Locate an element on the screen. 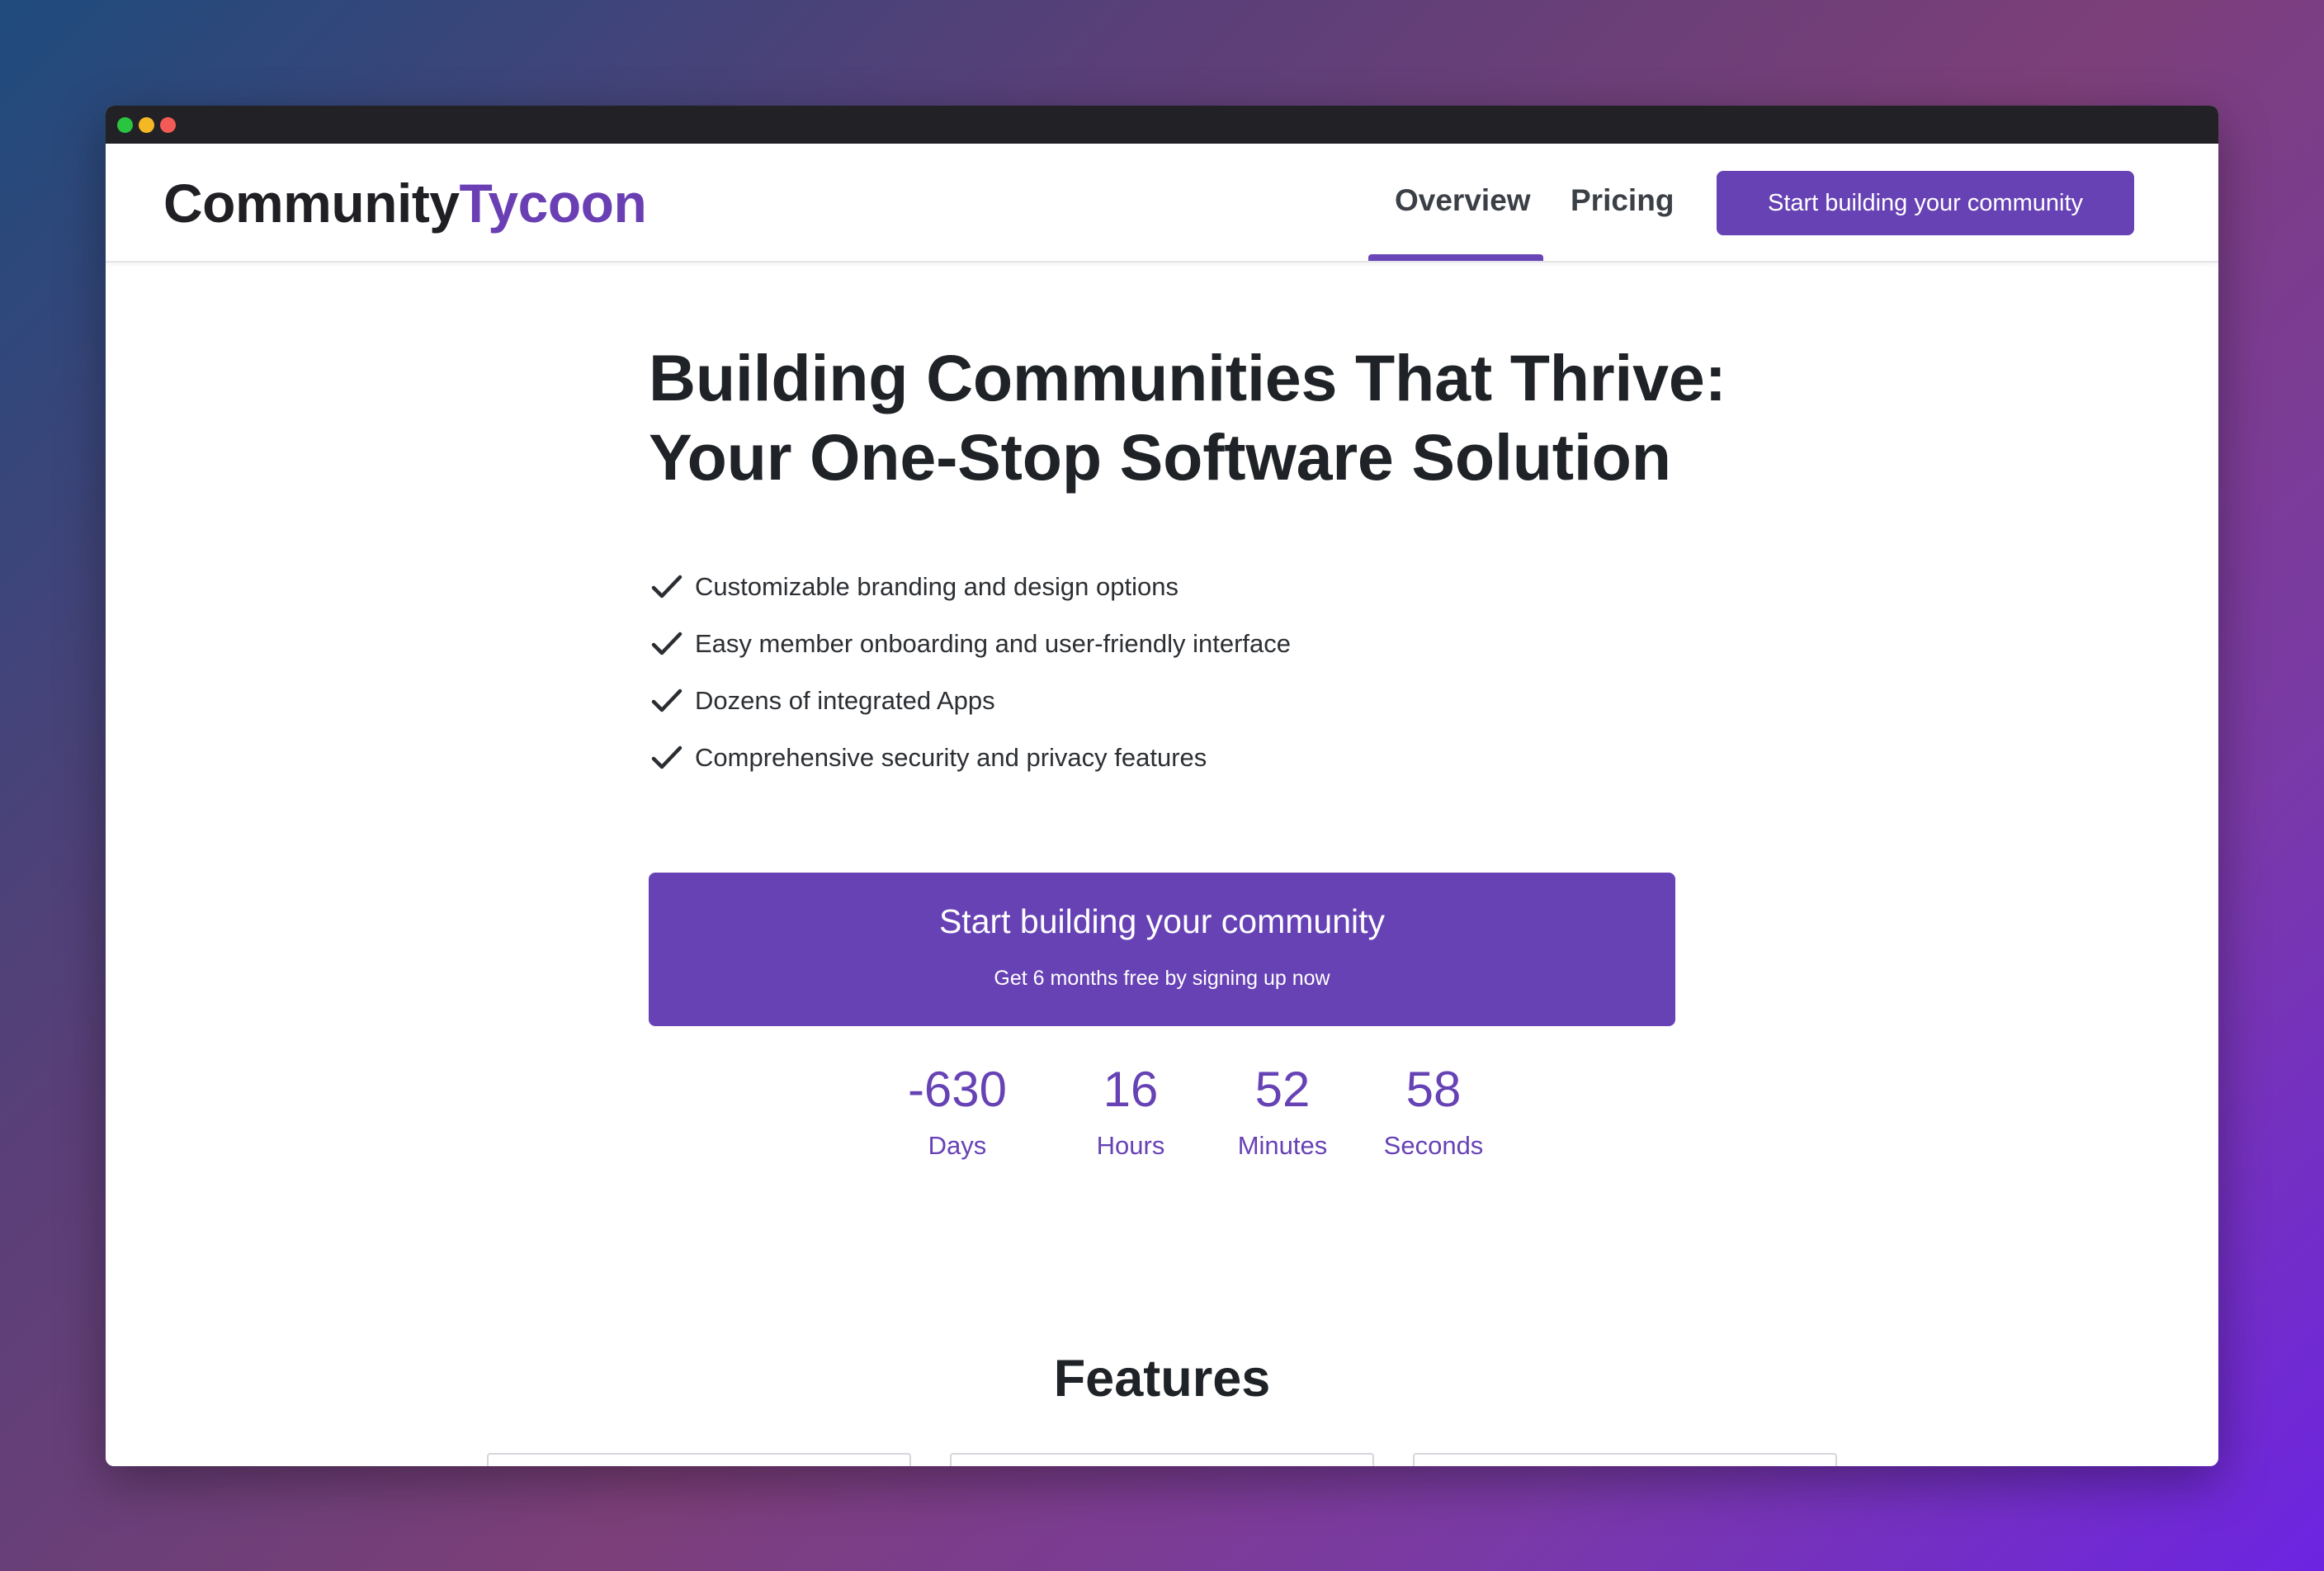  logo-part-tycoon: Tycoon is located at coordinates (553, 203).